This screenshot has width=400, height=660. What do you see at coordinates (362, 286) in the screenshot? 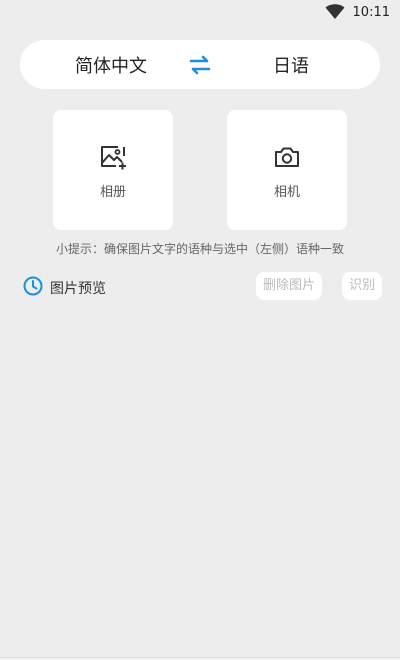
I see `recognize-button: 识别` at bounding box center [362, 286].